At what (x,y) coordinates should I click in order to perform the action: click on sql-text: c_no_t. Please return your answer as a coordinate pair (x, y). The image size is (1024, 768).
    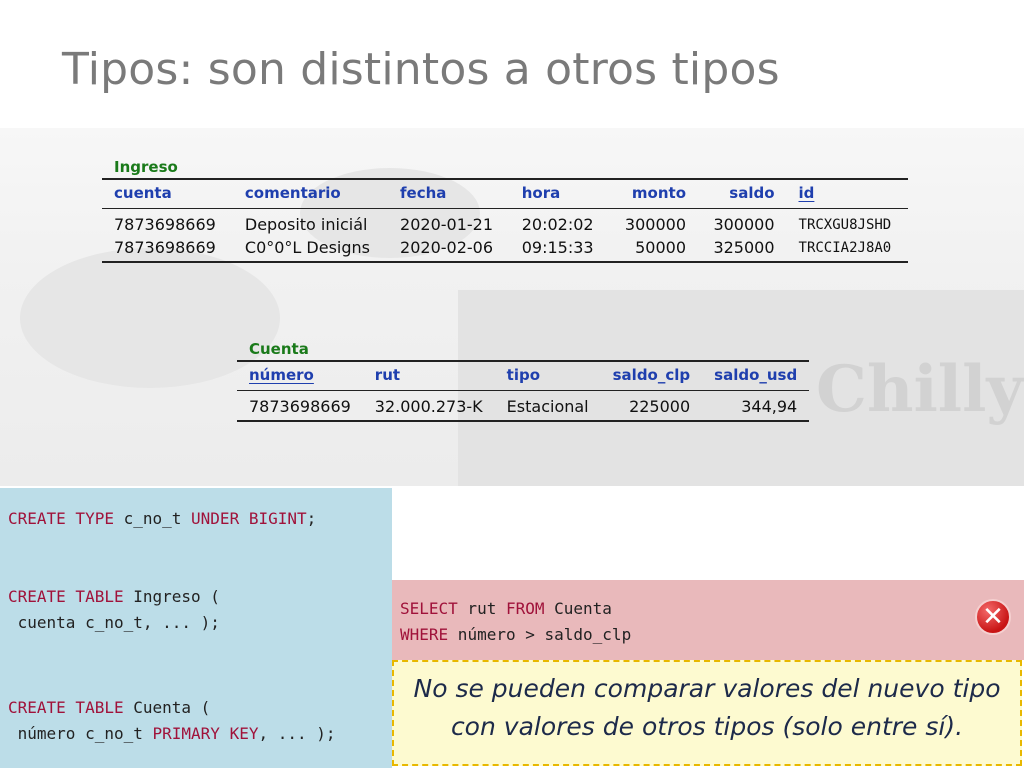
    Looking at the image, I should click on (152, 518).